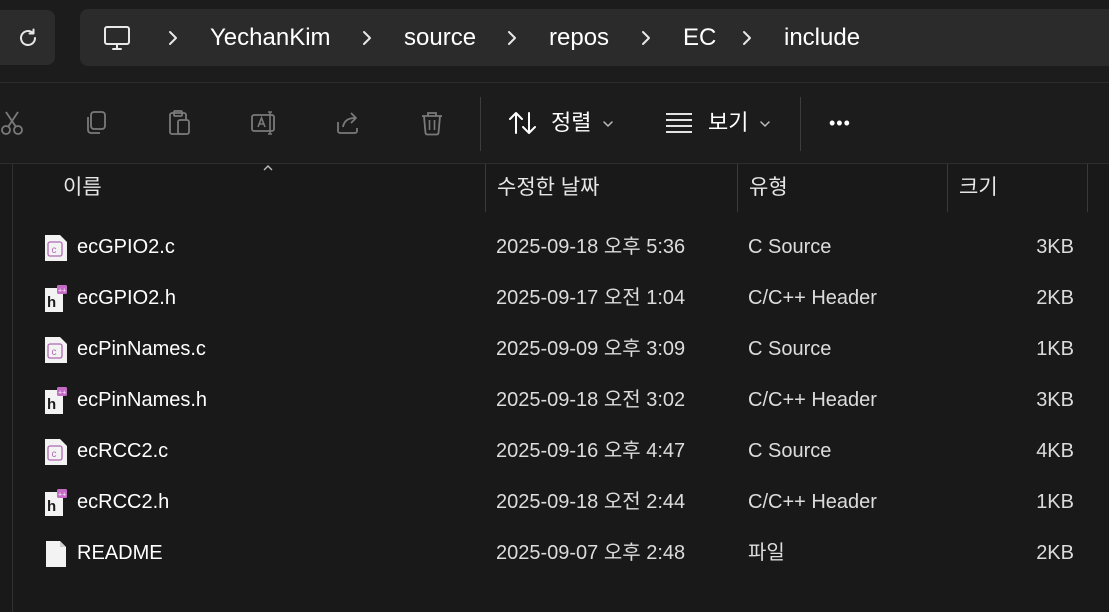 This screenshot has height=612, width=1109. Describe the element at coordinates (591, 502) in the screenshot. I see `file-date: 2025-09-18 오전 2:44` at that location.